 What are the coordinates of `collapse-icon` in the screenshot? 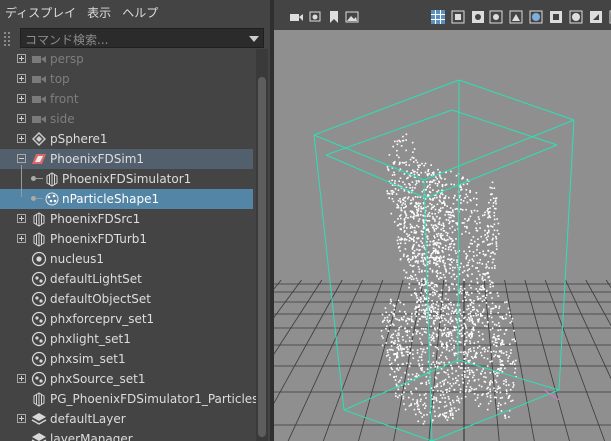 It's located at (21, 158).